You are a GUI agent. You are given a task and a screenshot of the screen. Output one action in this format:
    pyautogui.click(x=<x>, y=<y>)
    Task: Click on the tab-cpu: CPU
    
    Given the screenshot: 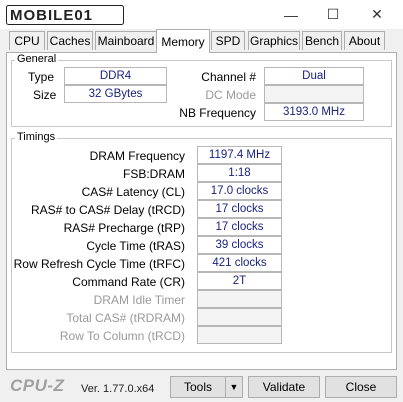 What is the action you would take?
    pyautogui.click(x=27, y=40)
    